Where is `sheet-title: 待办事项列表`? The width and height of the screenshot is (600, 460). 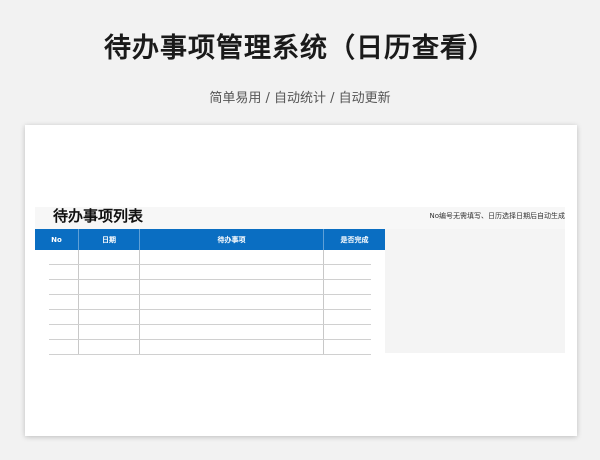
sheet-title: 待办事项列表 is located at coordinates (98, 216).